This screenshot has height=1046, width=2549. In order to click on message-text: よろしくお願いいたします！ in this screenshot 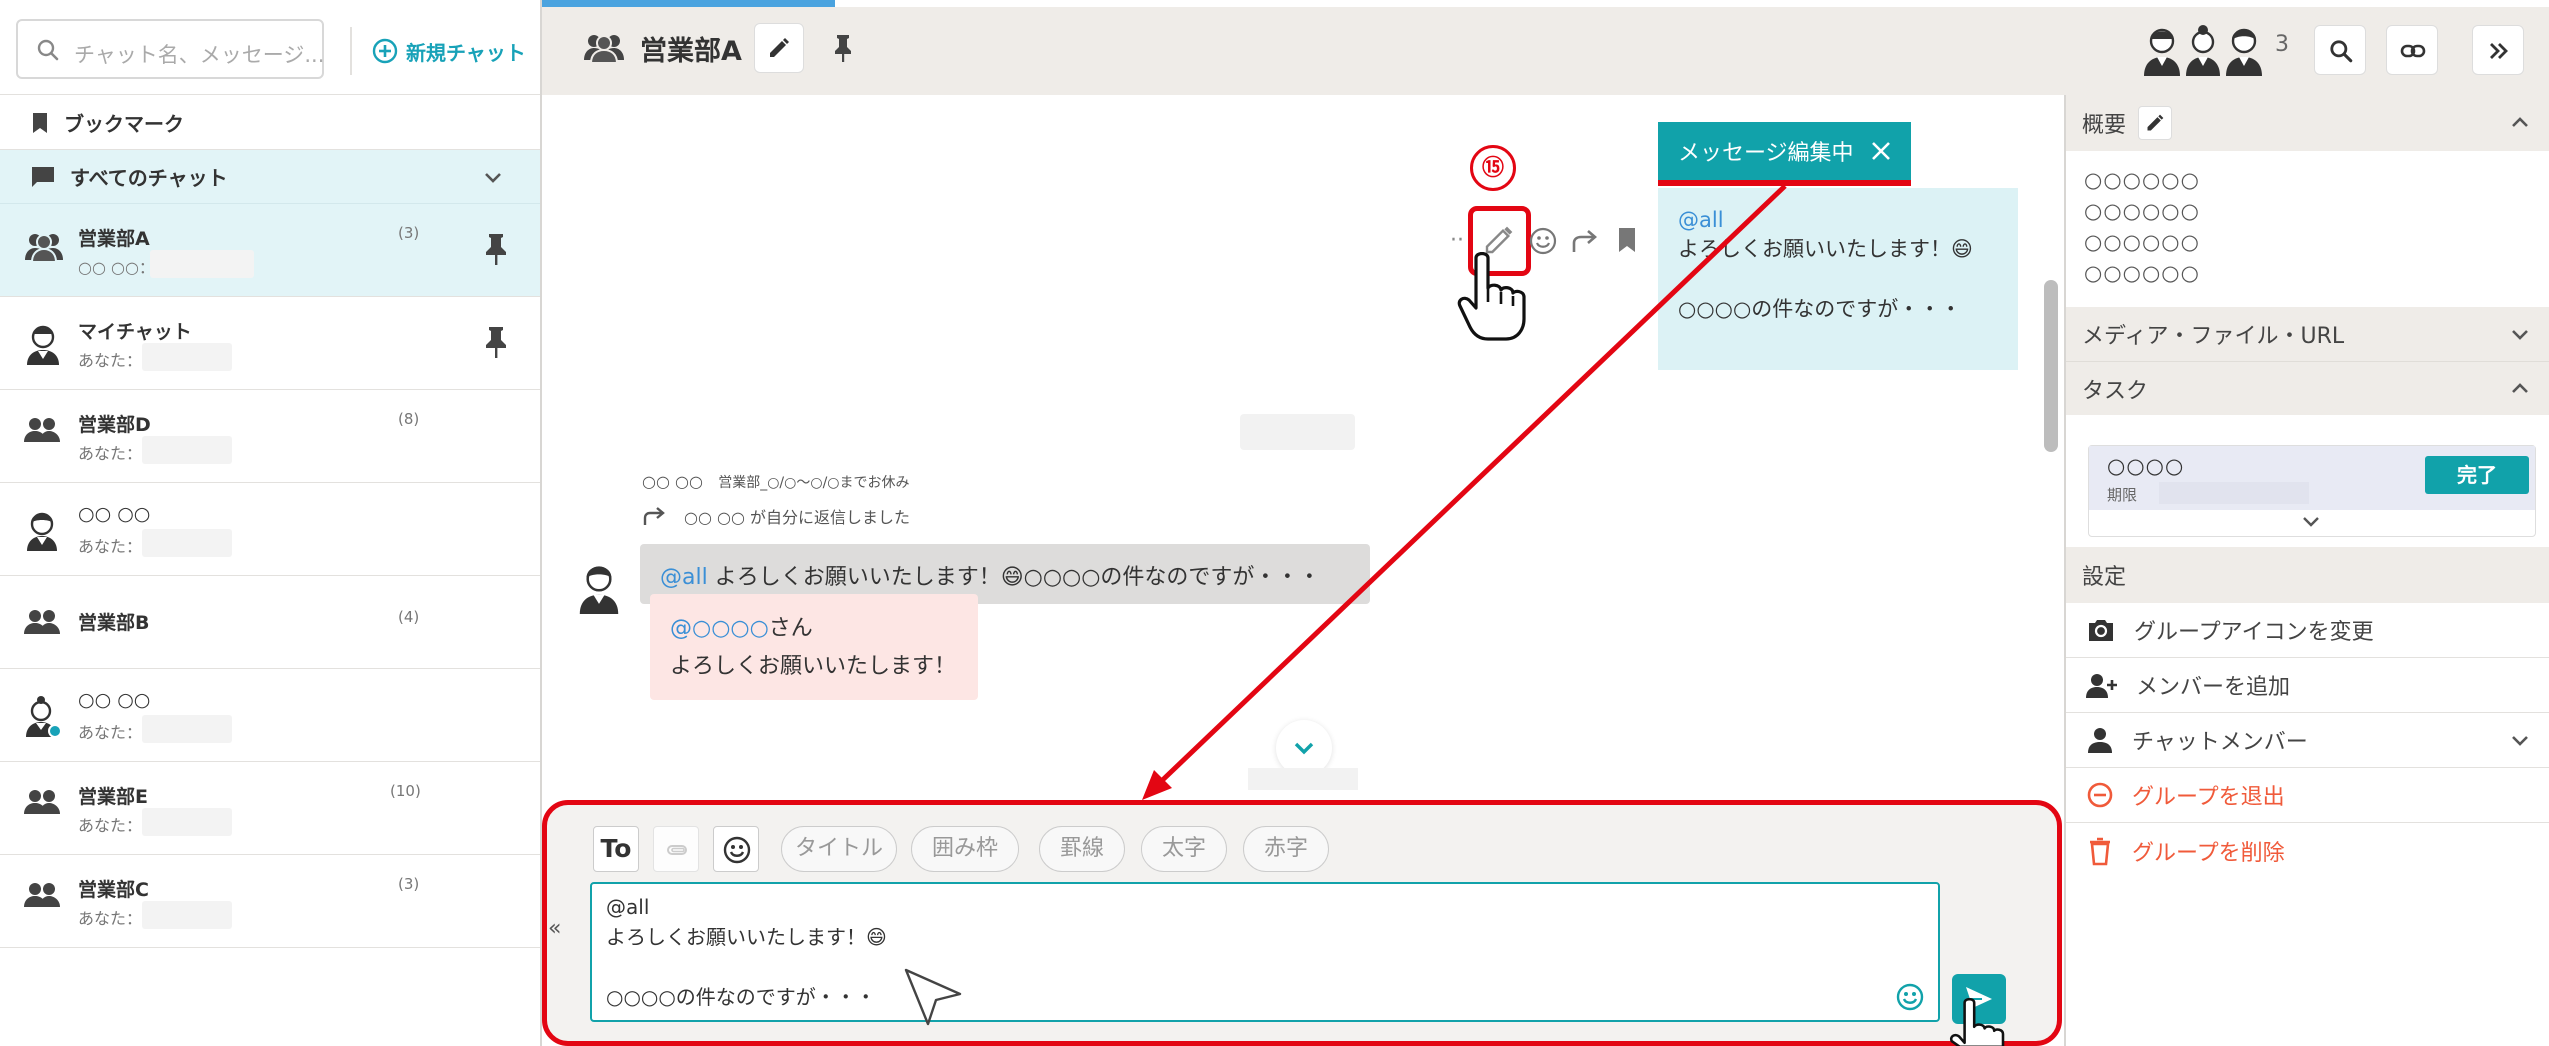, I will do `click(813, 666)`.